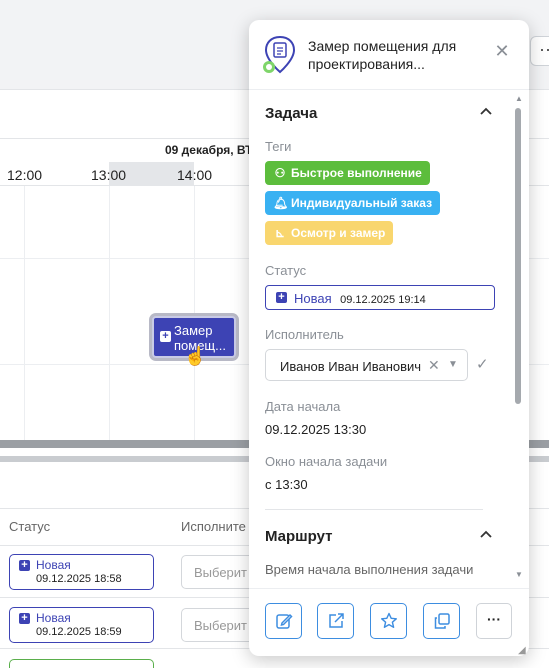  Describe the element at coordinates (519, 98) in the screenshot. I see `scroll-up-icon: ▲` at that location.